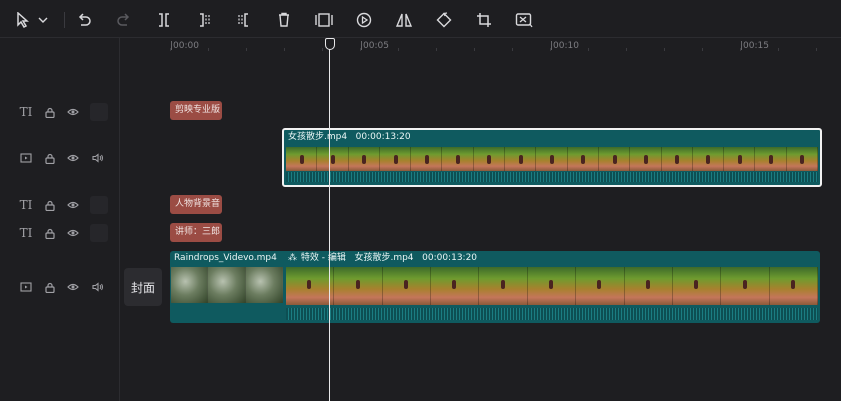  I want to click on video-clip-overlay: 女孩散步.mp4 00:00:13:20, so click(552, 157).